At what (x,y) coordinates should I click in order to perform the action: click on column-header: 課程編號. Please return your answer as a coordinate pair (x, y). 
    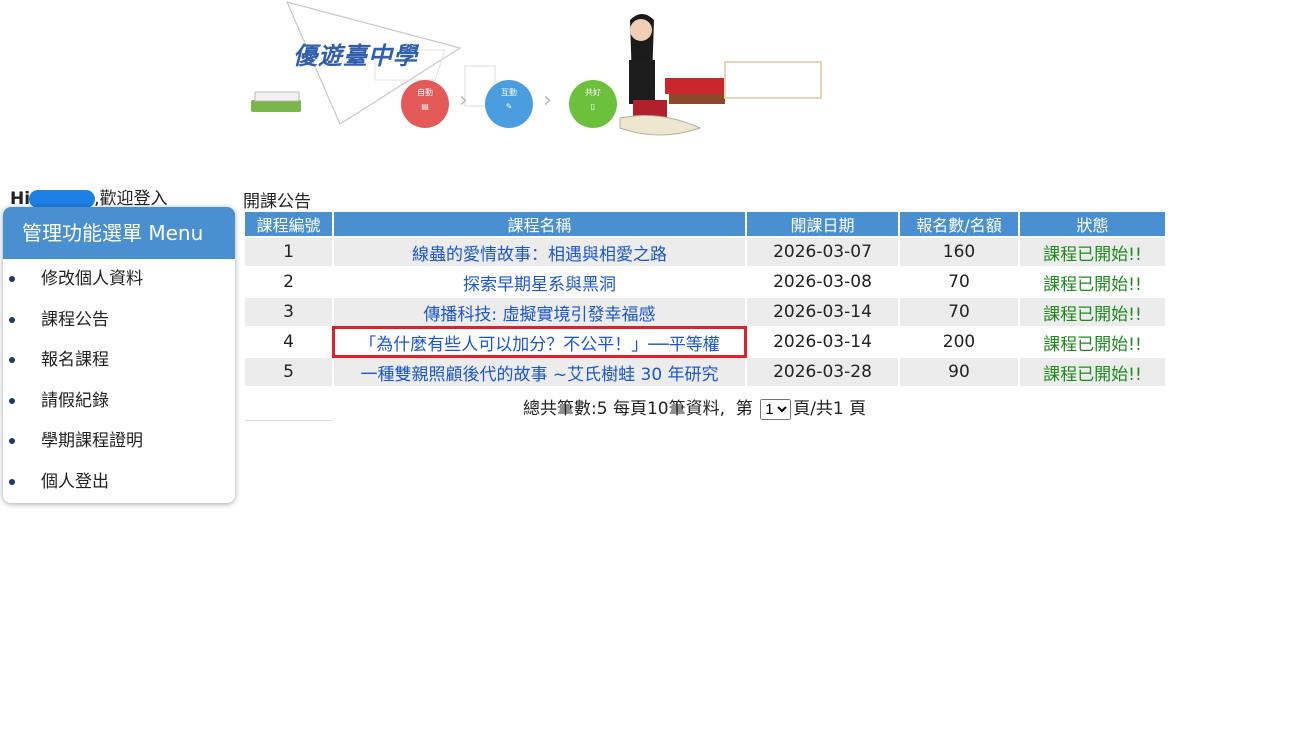
    Looking at the image, I should click on (288, 224).